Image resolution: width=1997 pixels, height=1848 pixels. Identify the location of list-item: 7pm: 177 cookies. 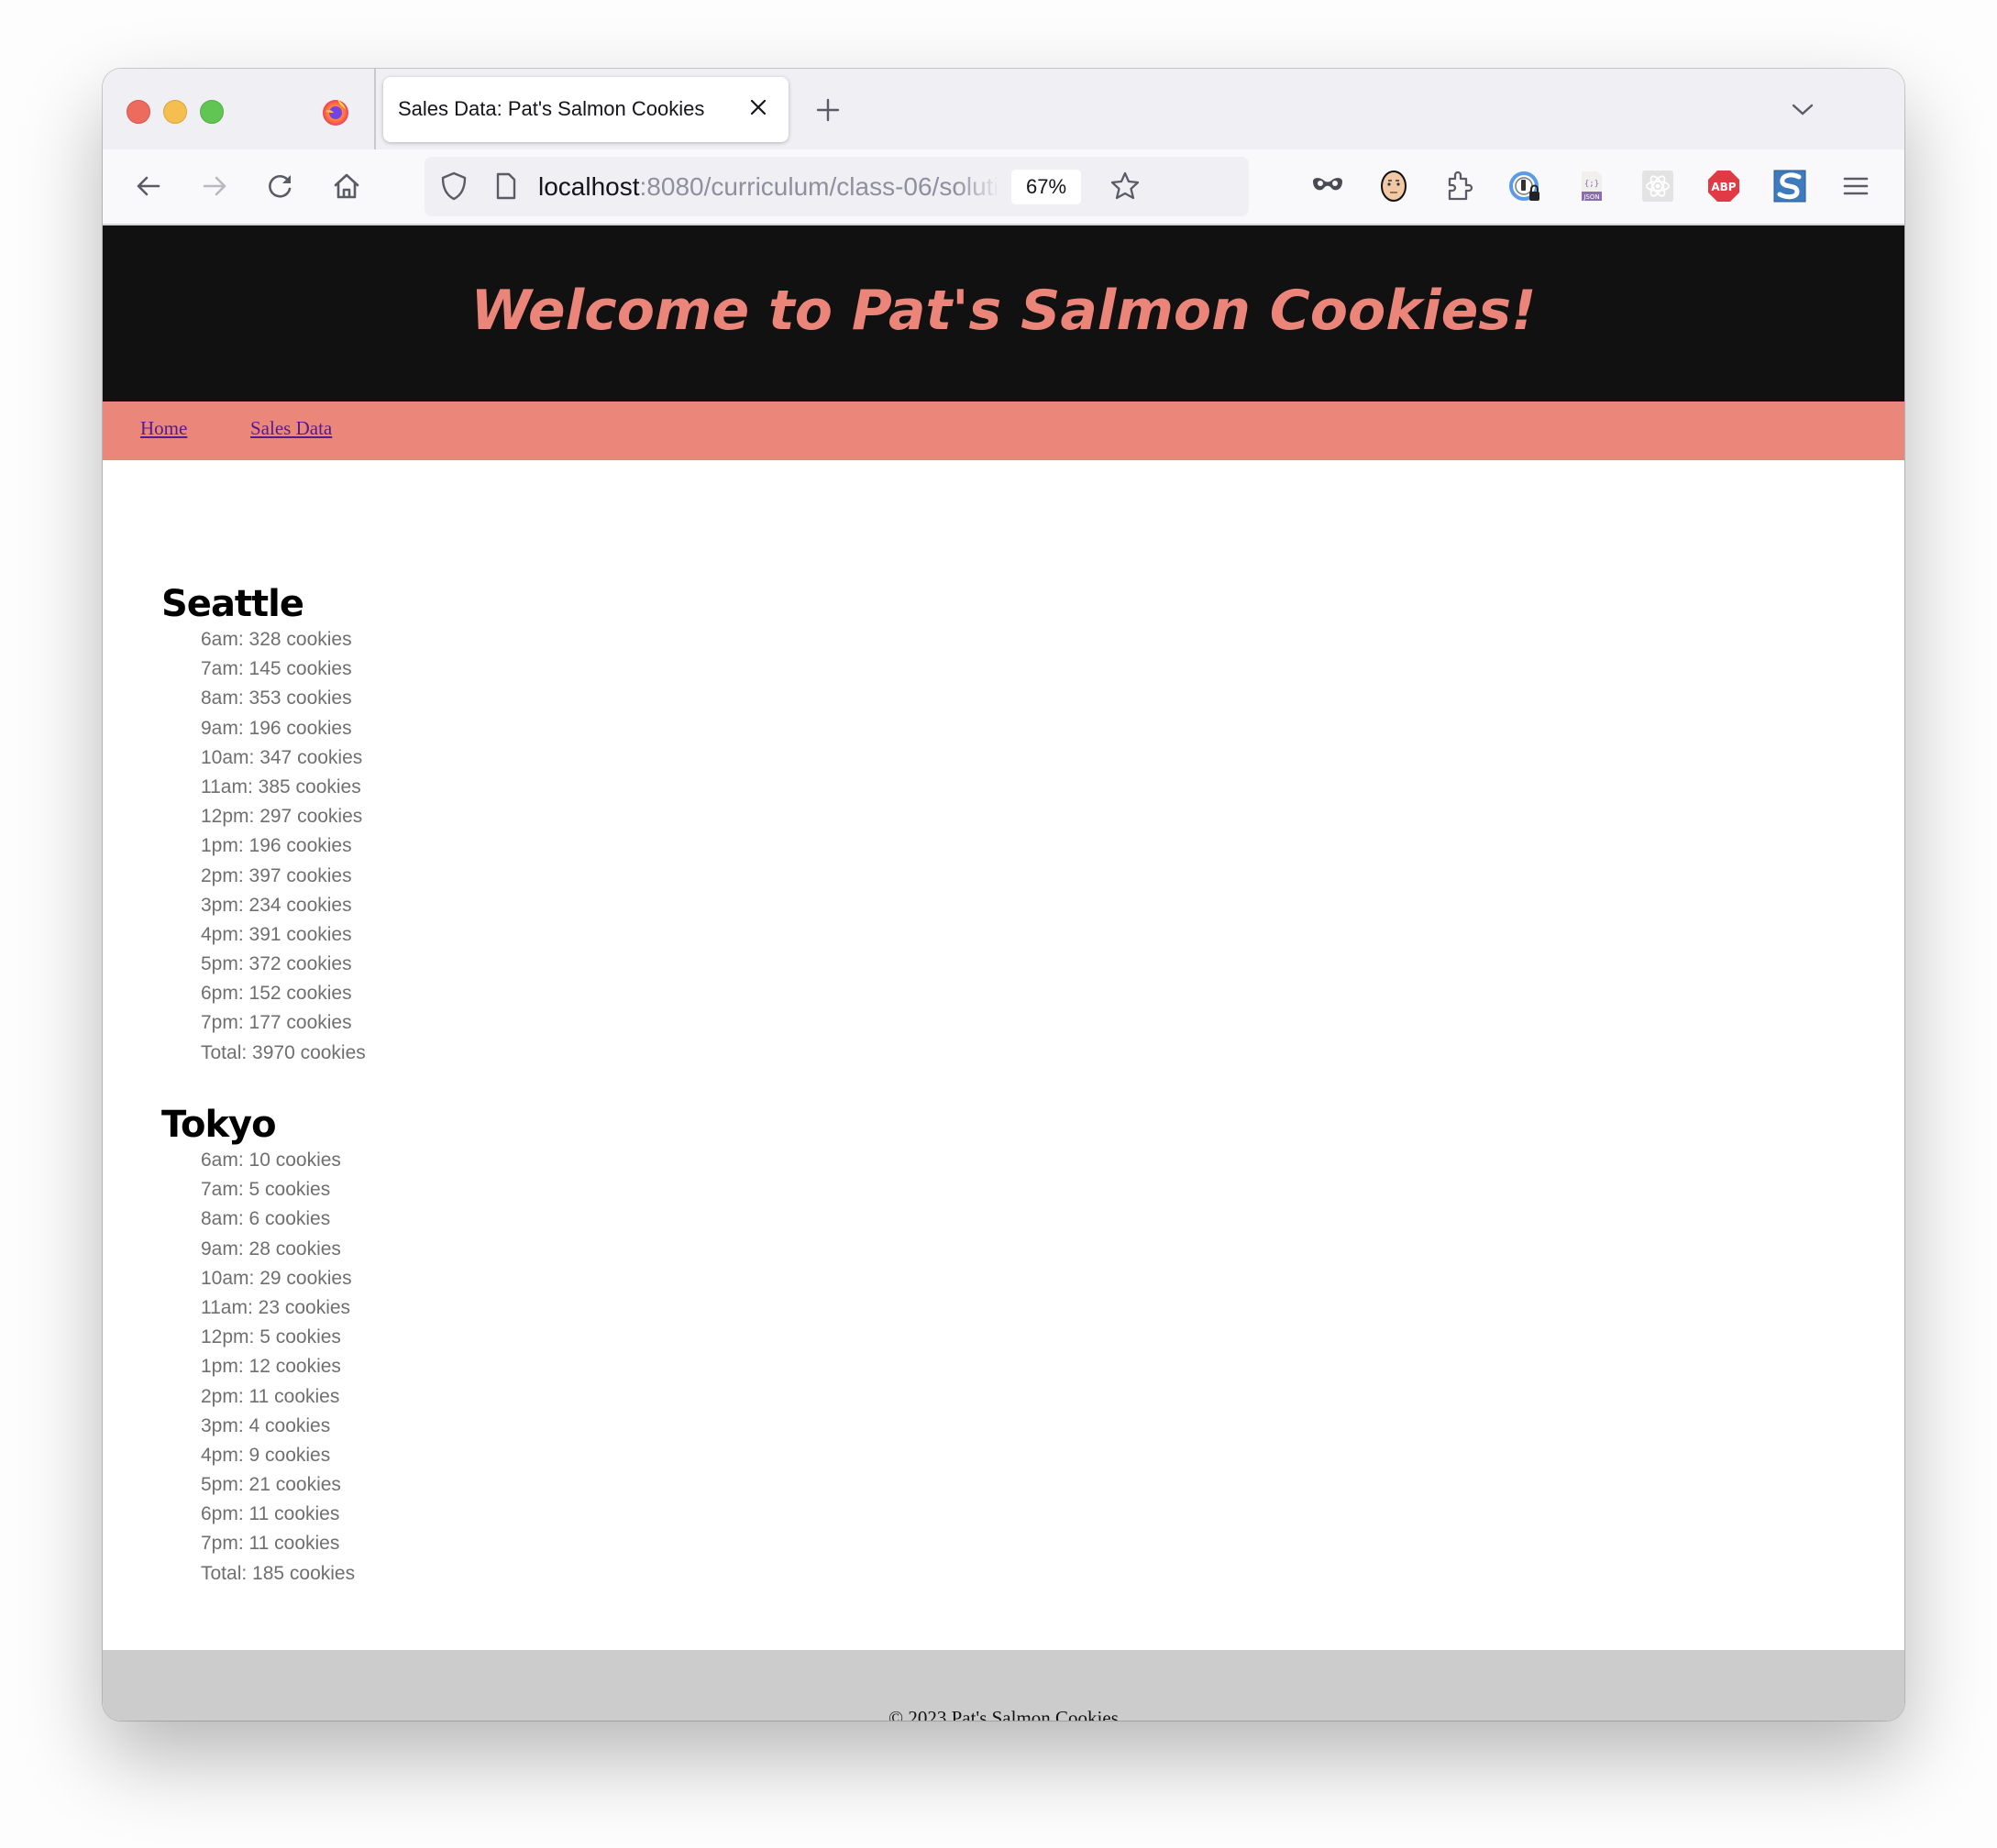
(276, 1023).